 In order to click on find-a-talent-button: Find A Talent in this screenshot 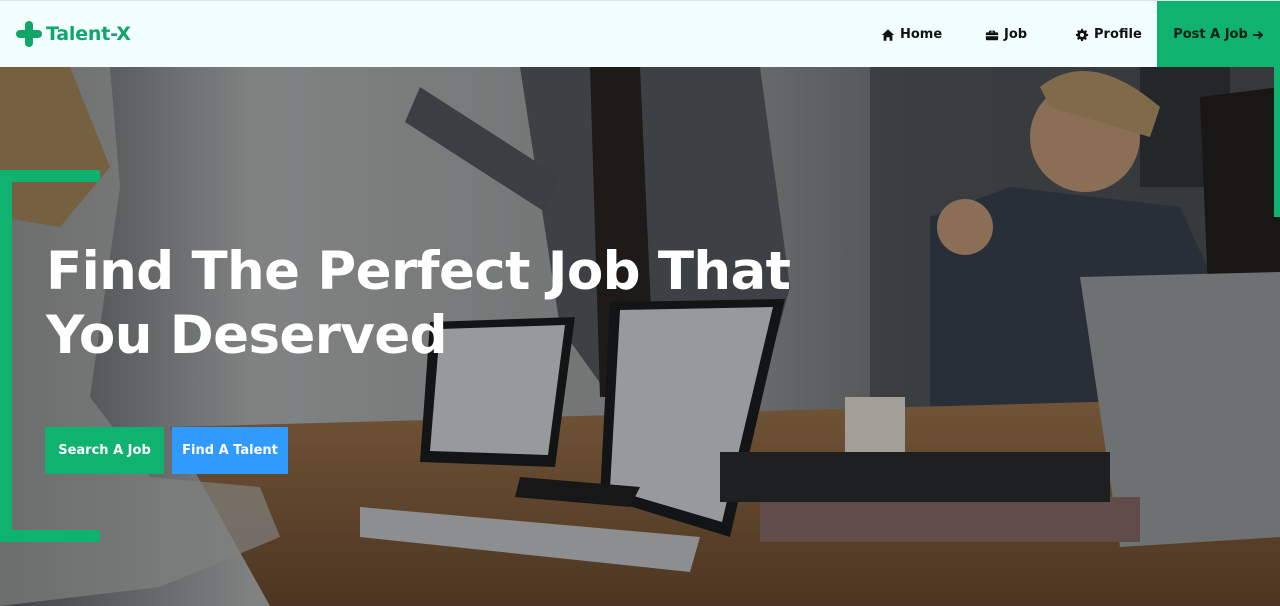, I will do `click(230, 450)`.